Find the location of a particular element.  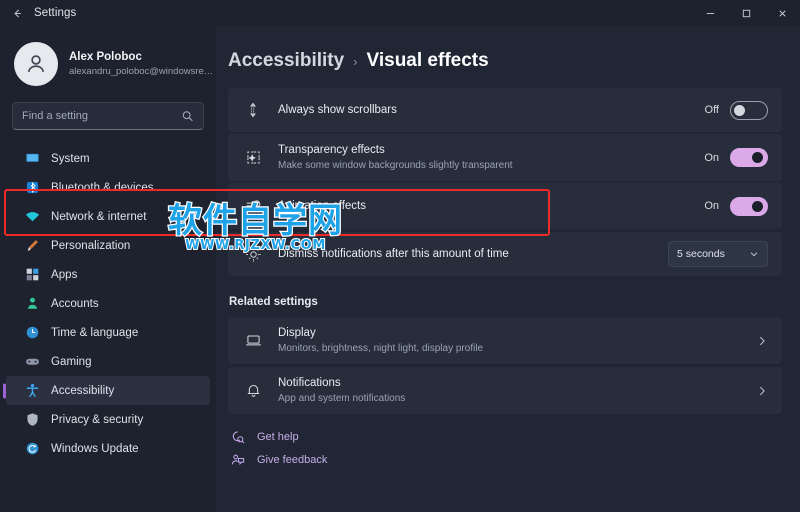

sidebar-item-accounts: Accounts is located at coordinates (108, 303).